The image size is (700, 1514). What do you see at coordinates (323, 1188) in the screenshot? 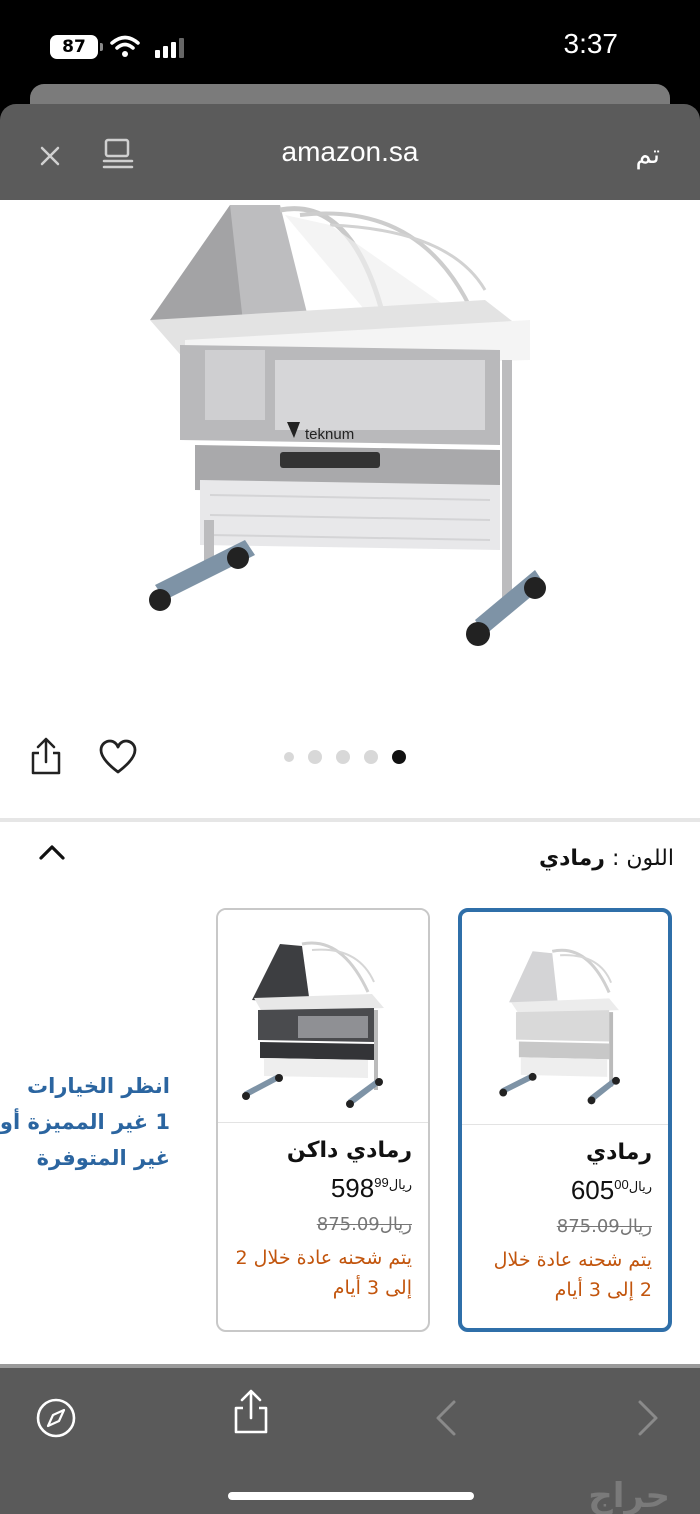
I see `option-price: ريال 59899` at bounding box center [323, 1188].